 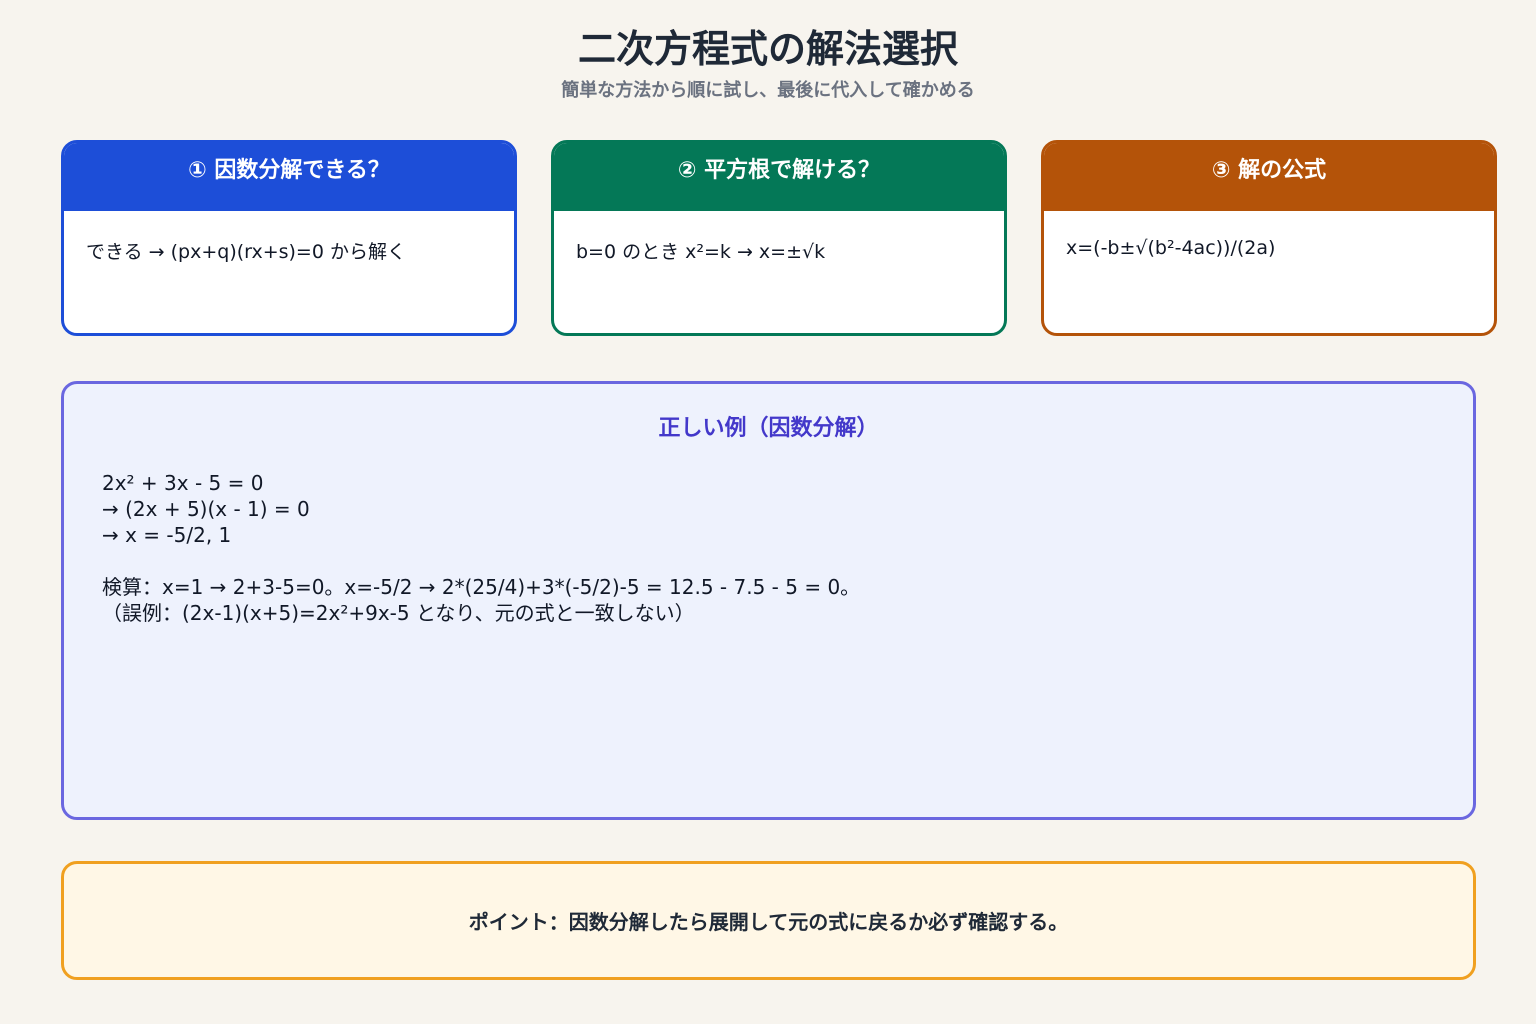 What do you see at coordinates (183, 483) in the screenshot?
I see `example-line: 2x² + 3x - 5 = 0` at bounding box center [183, 483].